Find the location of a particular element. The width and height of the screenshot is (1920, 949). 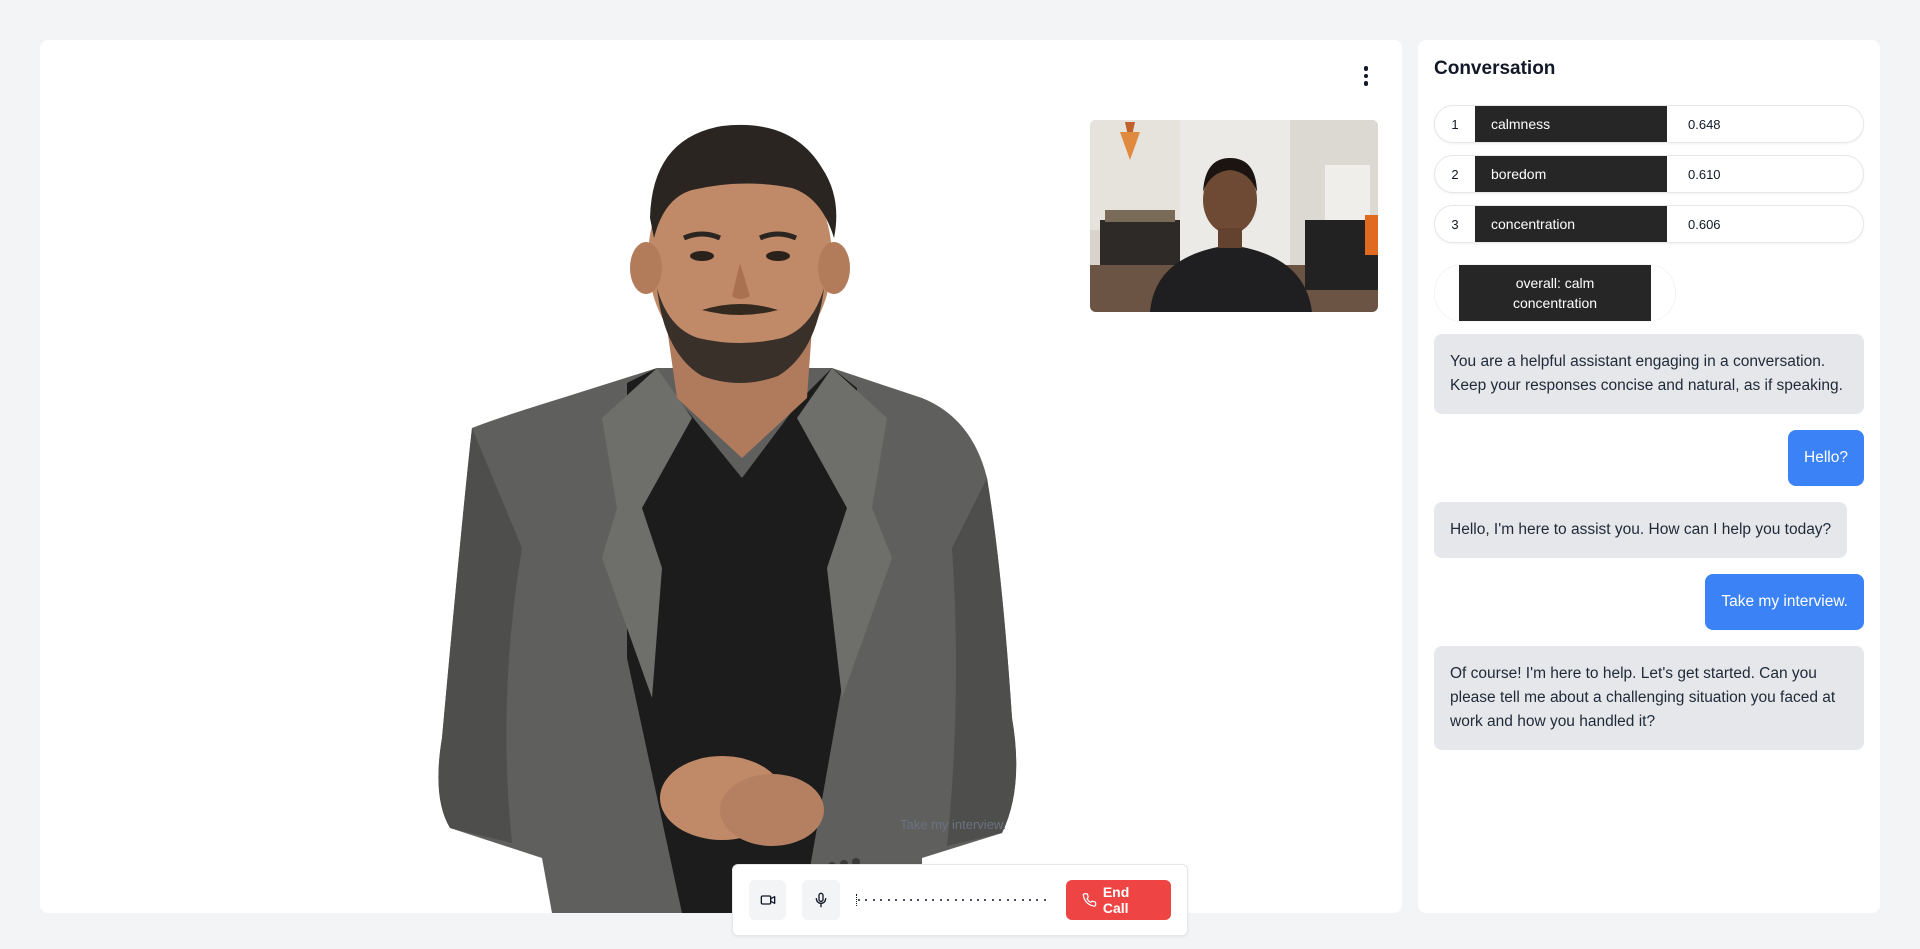

emotion-row: 2 boredom 0.610 is located at coordinates (1649, 174).